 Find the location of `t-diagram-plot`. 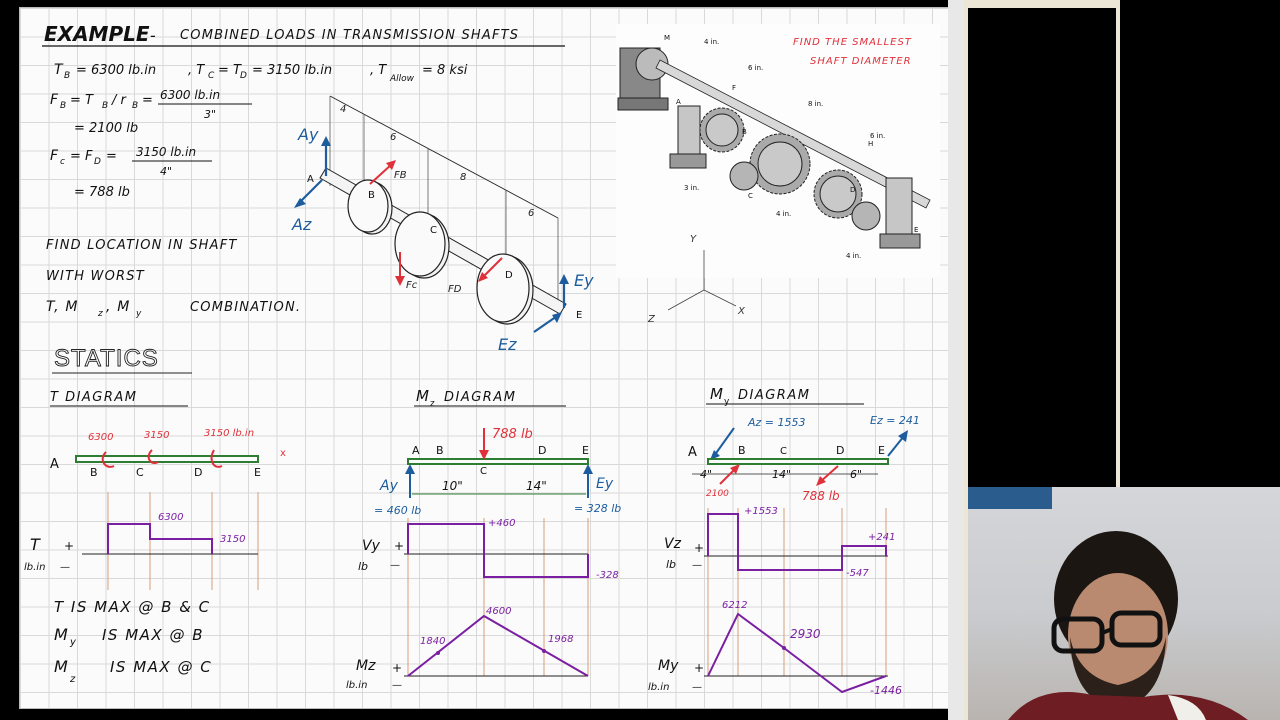

t-diagram-plot is located at coordinates (160, 538).